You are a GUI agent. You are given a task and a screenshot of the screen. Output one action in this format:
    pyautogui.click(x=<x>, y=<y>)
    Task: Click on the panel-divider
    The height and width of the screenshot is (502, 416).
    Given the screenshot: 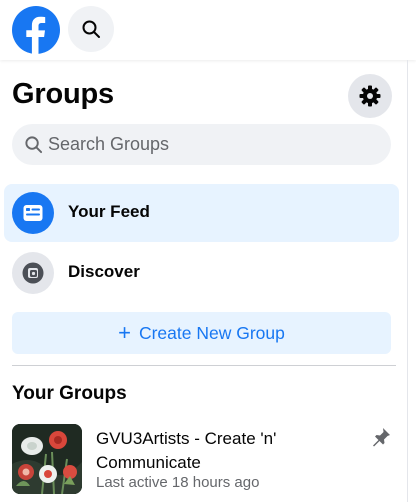 What is the action you would take?
    pyautogui.click(x=407, y=281)
    